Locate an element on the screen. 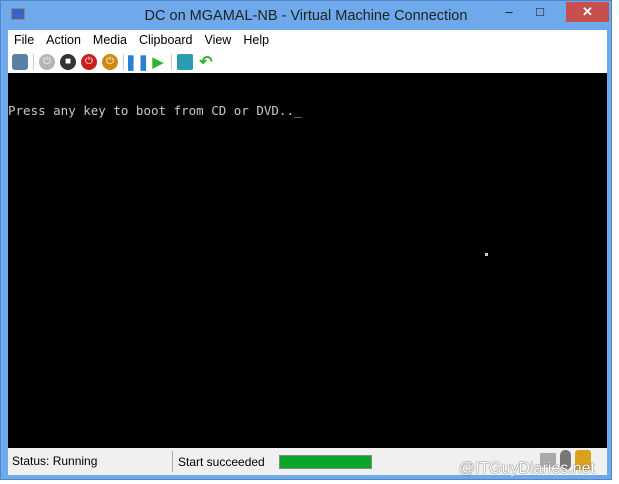 The width and height of the screenshot is (619, 484). mouse-cursor-dot is located at coordinates (486, 254).